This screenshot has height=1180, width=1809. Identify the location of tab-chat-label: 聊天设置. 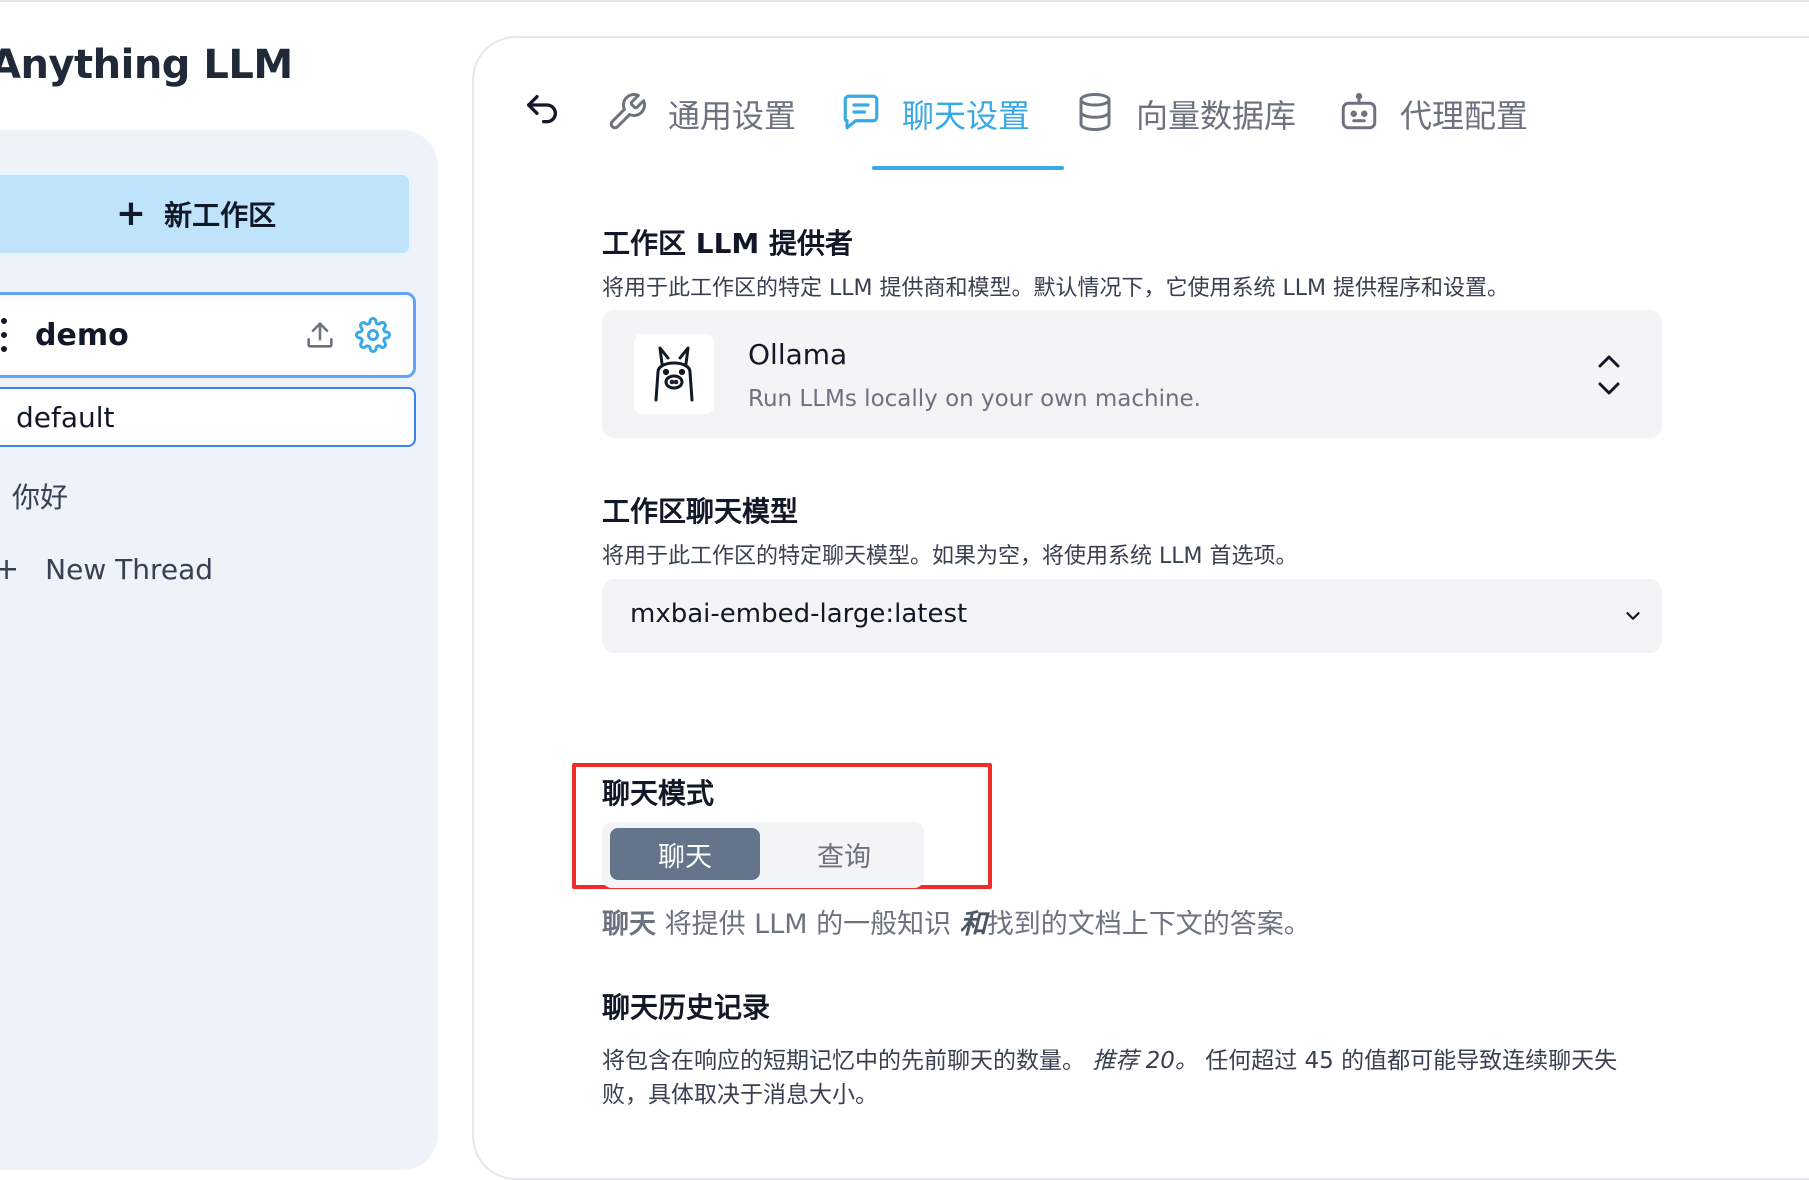
(966, 116).